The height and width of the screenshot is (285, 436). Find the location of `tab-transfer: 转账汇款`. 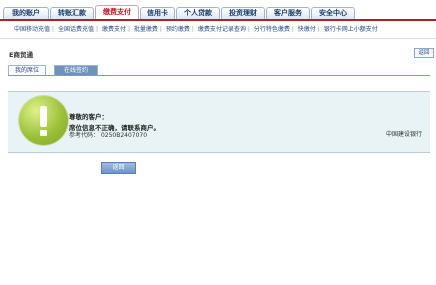

tab-transfer: 转账汇款 is located at coordinates (72, 13).